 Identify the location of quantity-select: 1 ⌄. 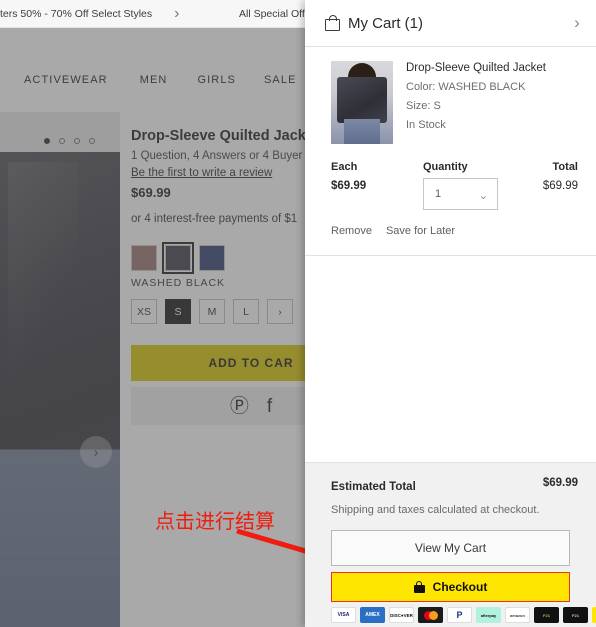
(460, 194).